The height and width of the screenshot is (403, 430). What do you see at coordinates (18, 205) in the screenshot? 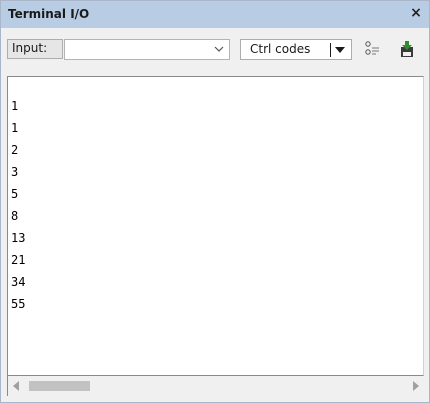
I see `terminal-text: 1 1 2 3 5 8 13 21 34 55` at bounding box center [18, 205].